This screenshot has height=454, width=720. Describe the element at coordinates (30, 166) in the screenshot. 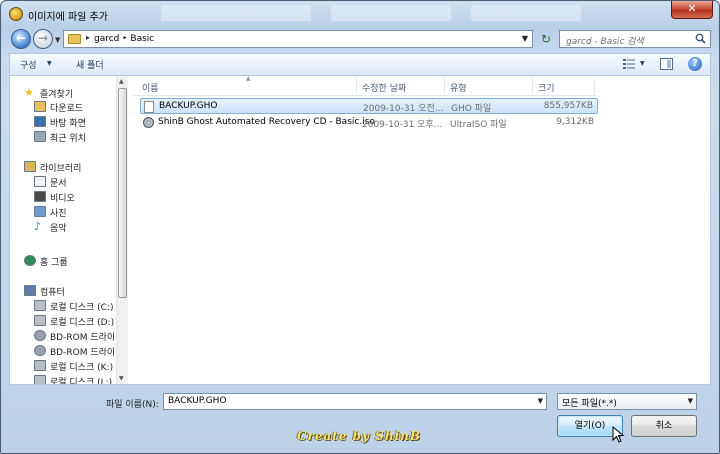

I see `library-icon` at that location.